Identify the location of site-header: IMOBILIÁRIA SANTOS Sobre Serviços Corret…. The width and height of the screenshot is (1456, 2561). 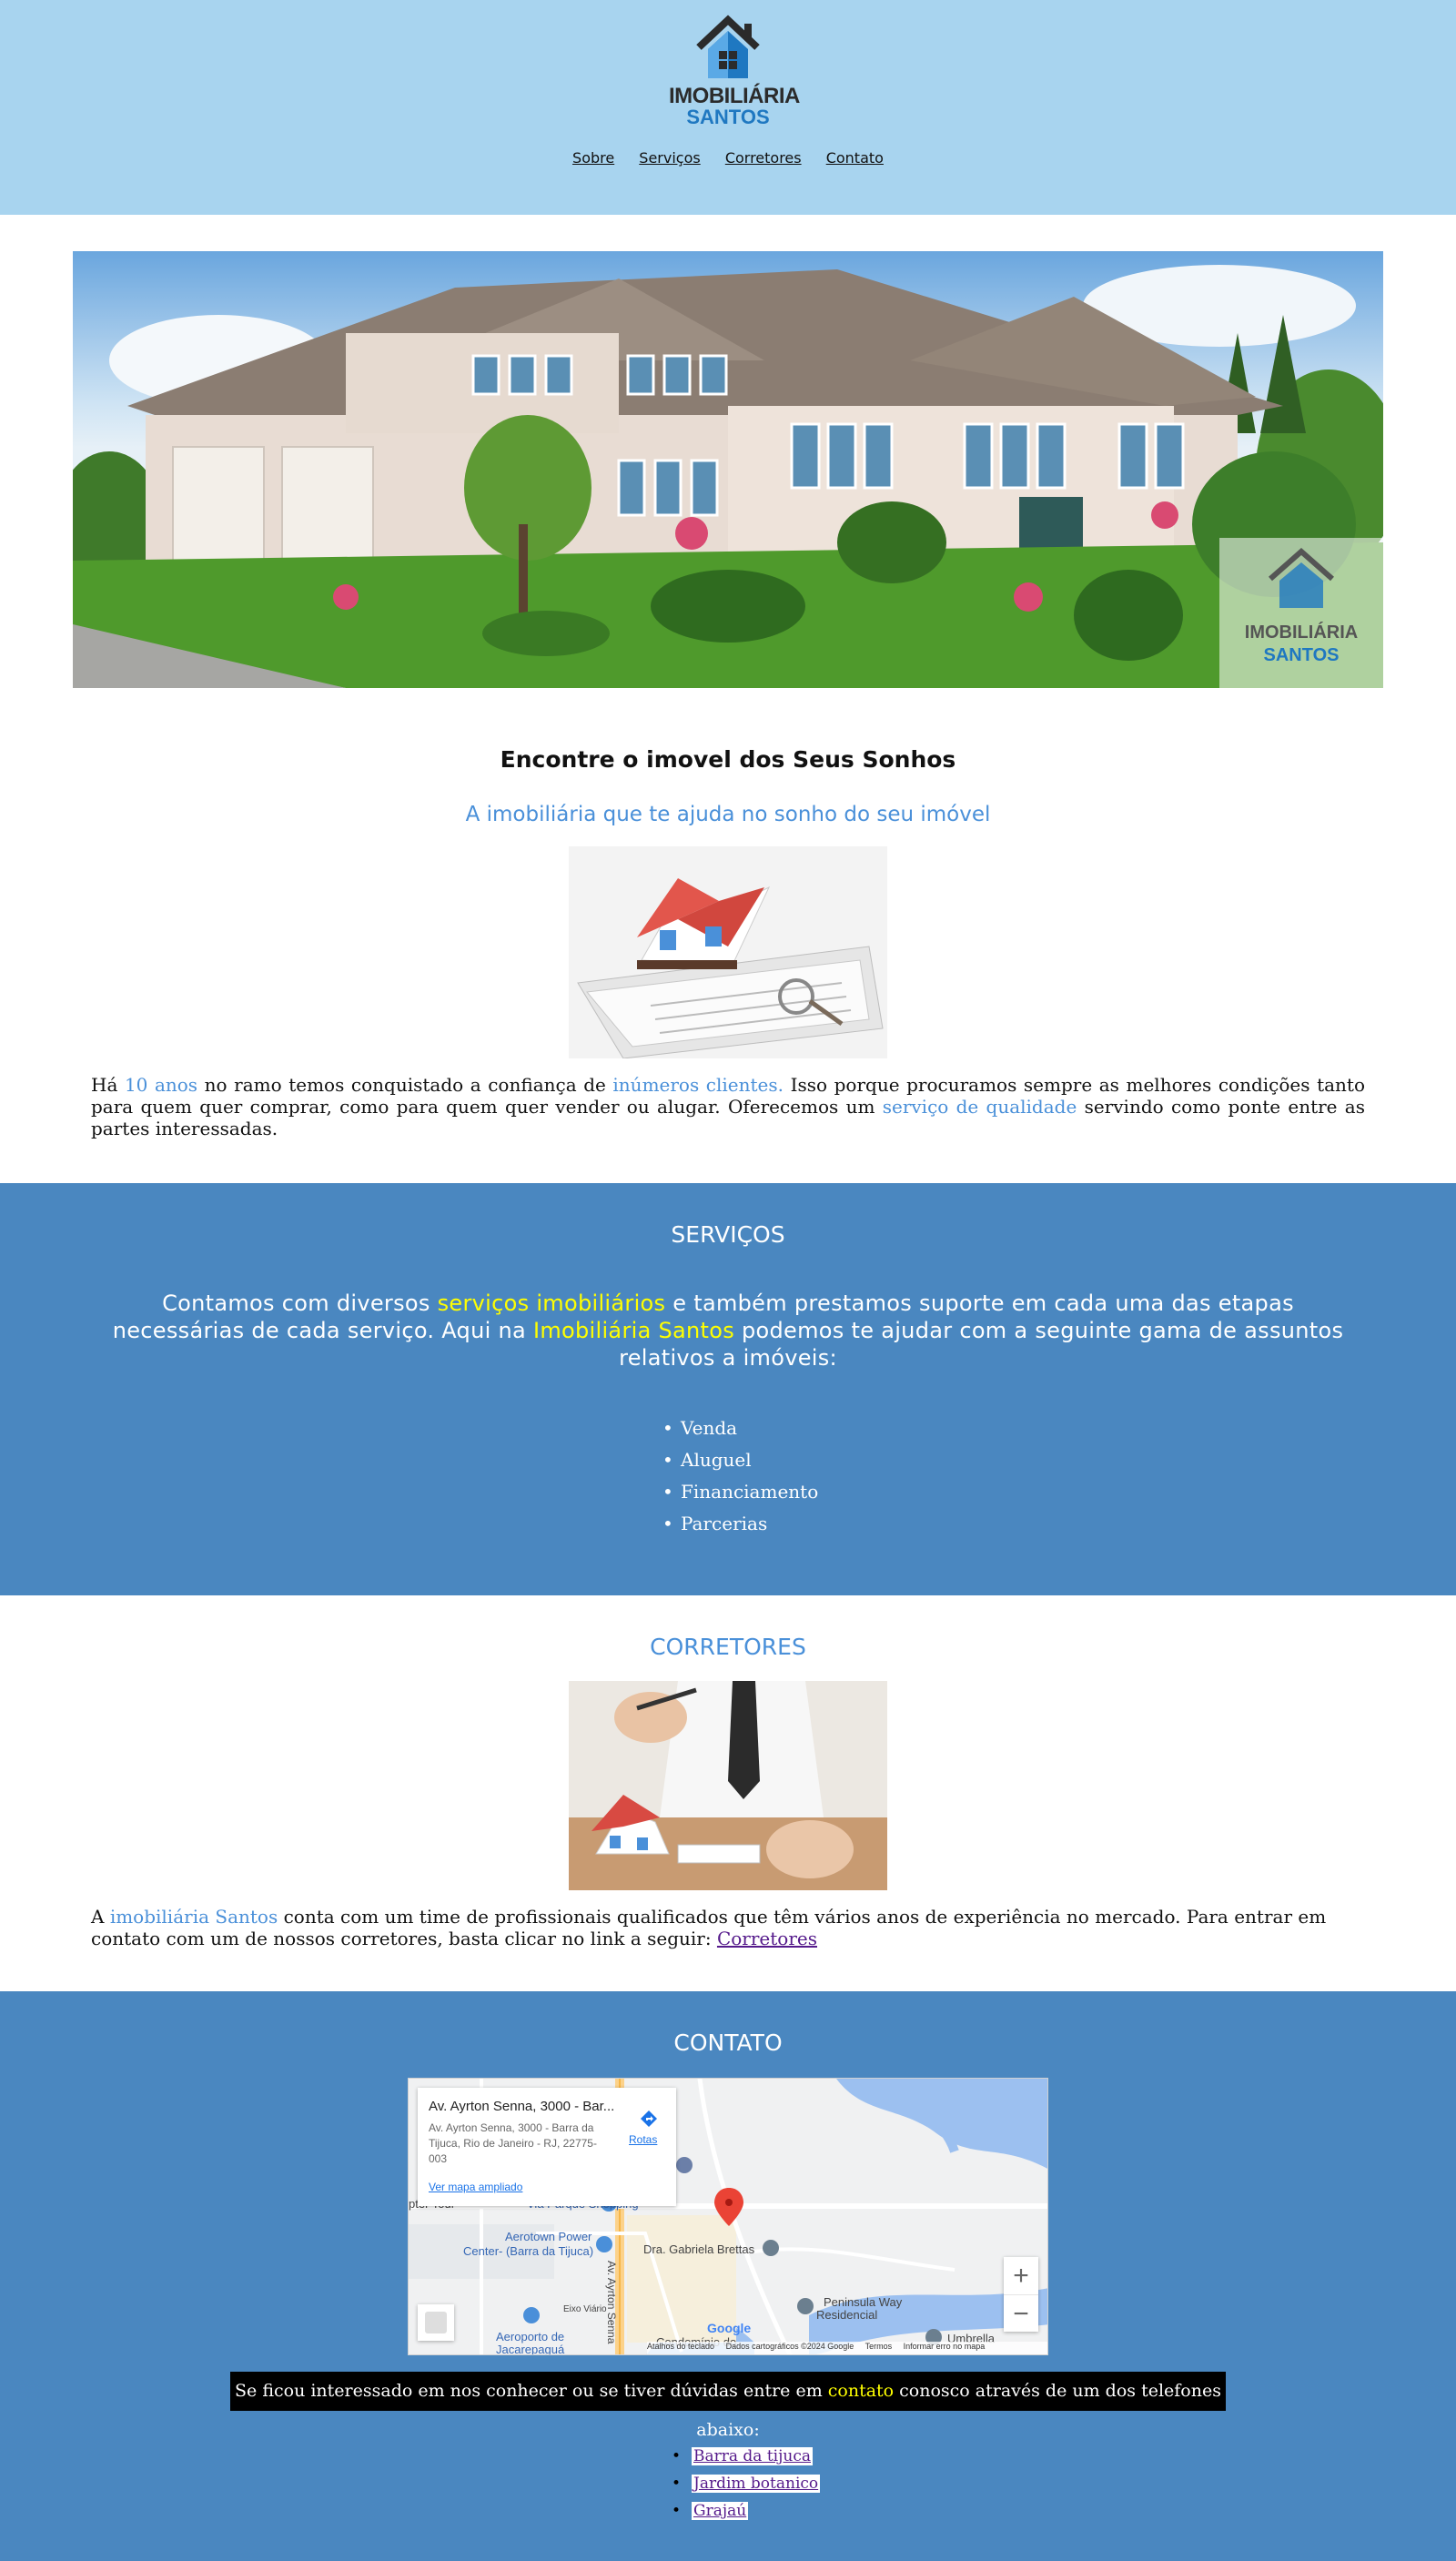
(728, 107).